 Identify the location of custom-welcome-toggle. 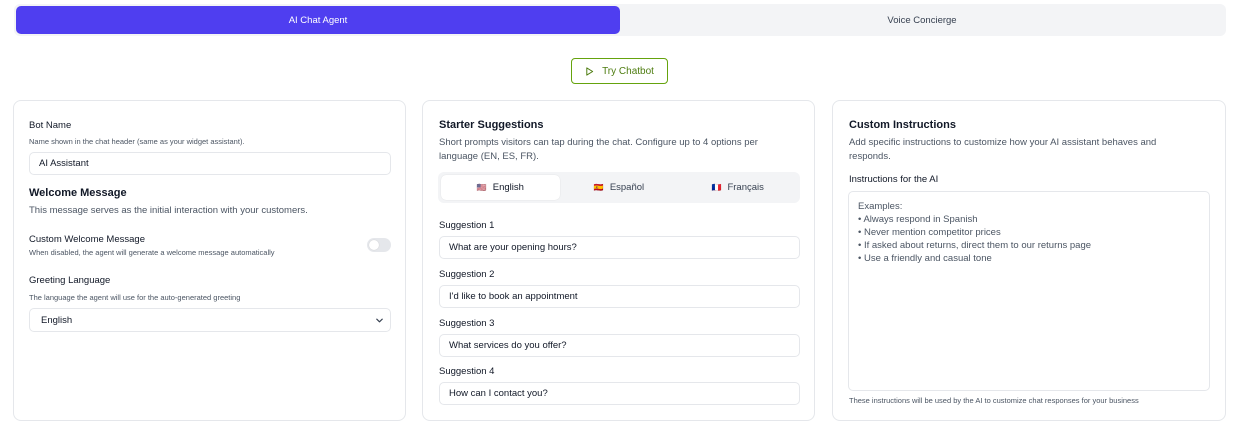
(379, 245).